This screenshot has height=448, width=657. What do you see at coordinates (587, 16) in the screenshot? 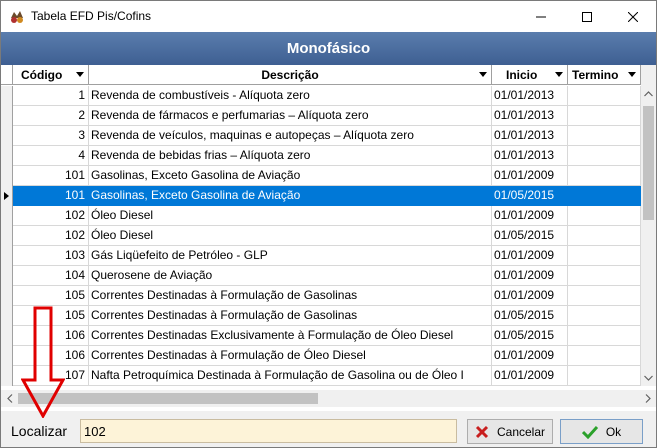
I see `maximize-button` at bounding box center [587, 16].